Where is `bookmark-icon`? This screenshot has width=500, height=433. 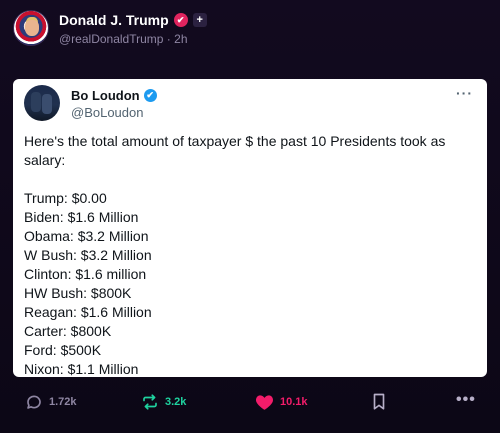
bookmark-icon is located at coordinates (379, 401).